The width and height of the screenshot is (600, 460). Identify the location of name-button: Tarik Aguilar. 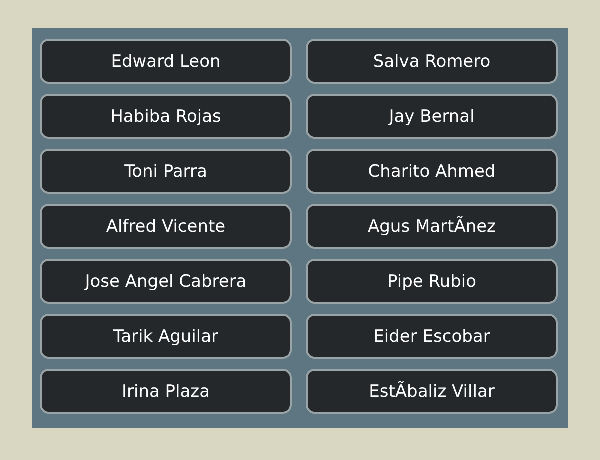
(166, 336).